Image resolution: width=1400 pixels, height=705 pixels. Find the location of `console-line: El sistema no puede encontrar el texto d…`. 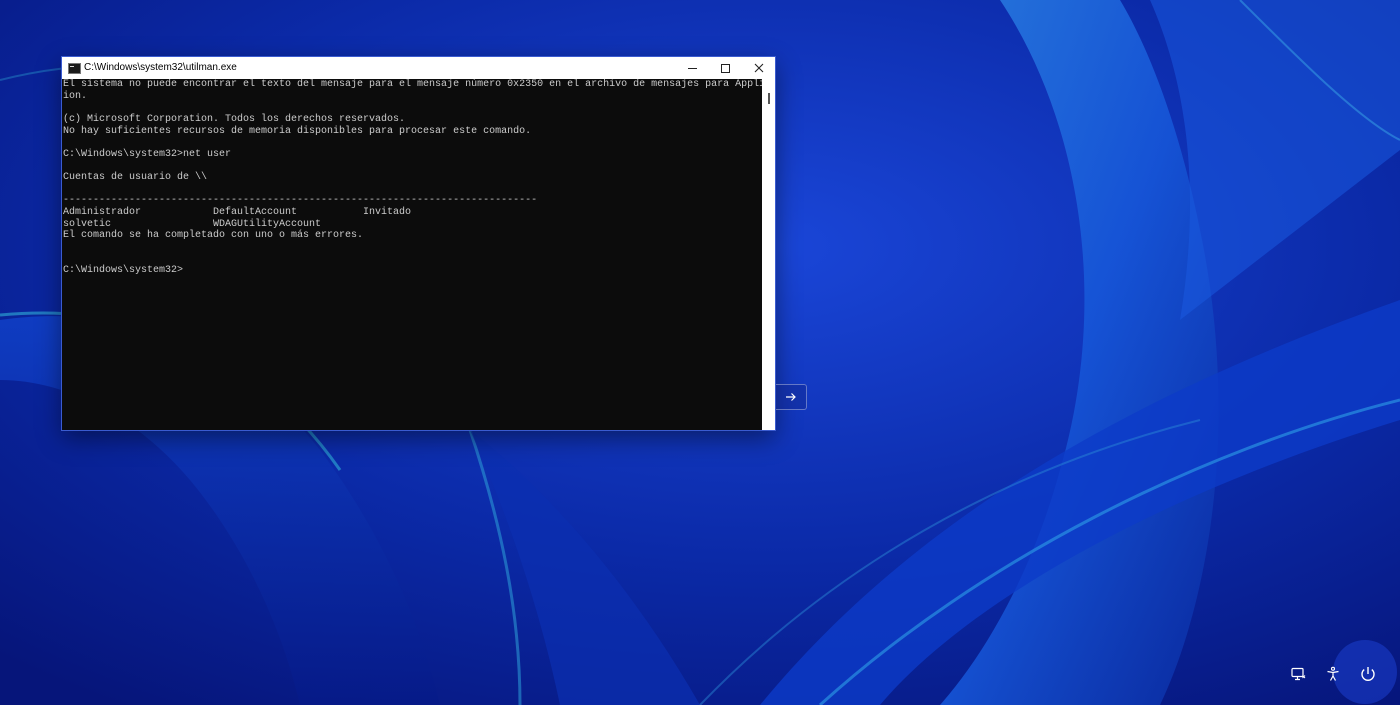

console-line: El sistema no puede encontrar el texto d… is located at coordinates (412, 84).